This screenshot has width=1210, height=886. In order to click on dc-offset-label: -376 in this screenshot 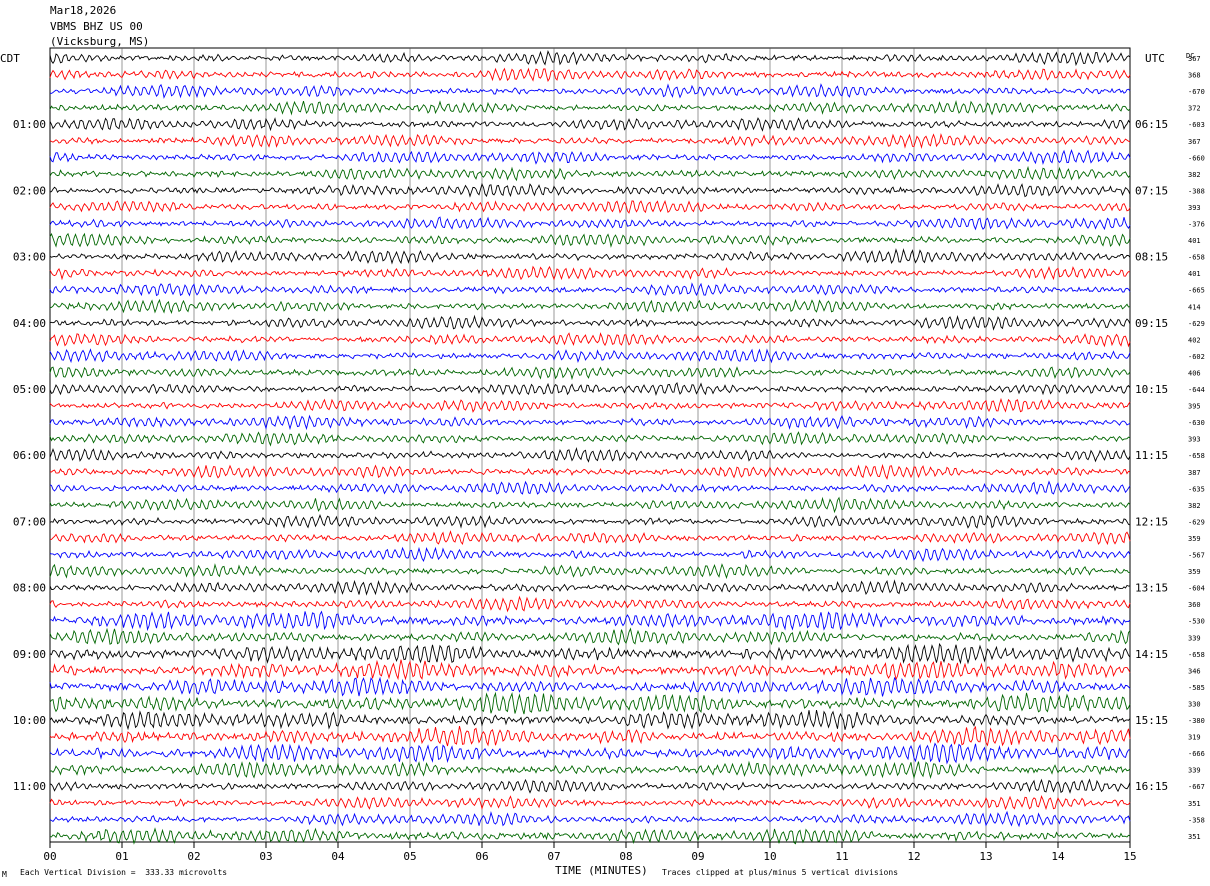, I will do `click(1196, 225)`.